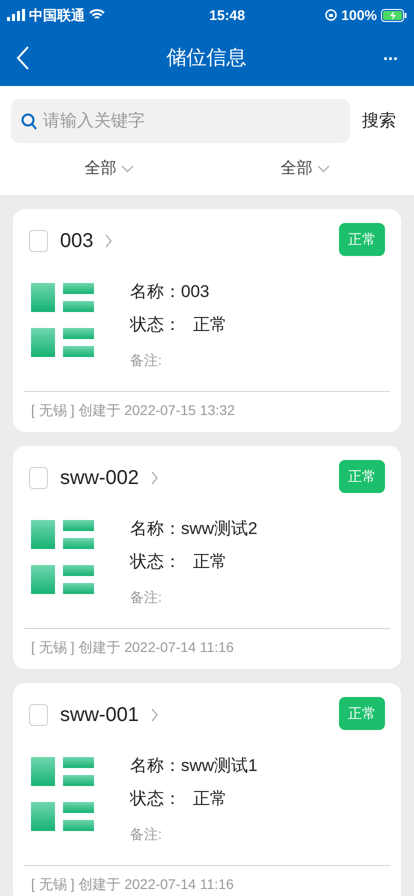 The image size is (414, 896). What do you see at coordinates (331, 15) in the screenshot?
I see `rotation-lock-icon` at bounding box center [331, 15].